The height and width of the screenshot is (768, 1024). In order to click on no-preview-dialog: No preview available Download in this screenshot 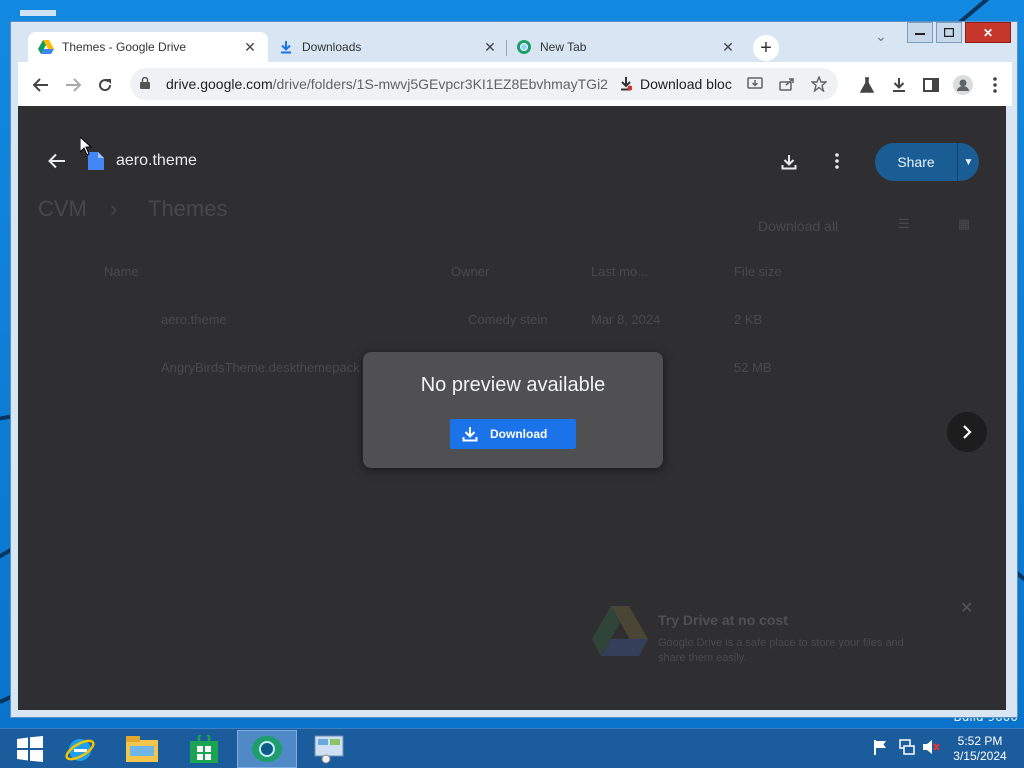, I will do `click(513, 410)`.